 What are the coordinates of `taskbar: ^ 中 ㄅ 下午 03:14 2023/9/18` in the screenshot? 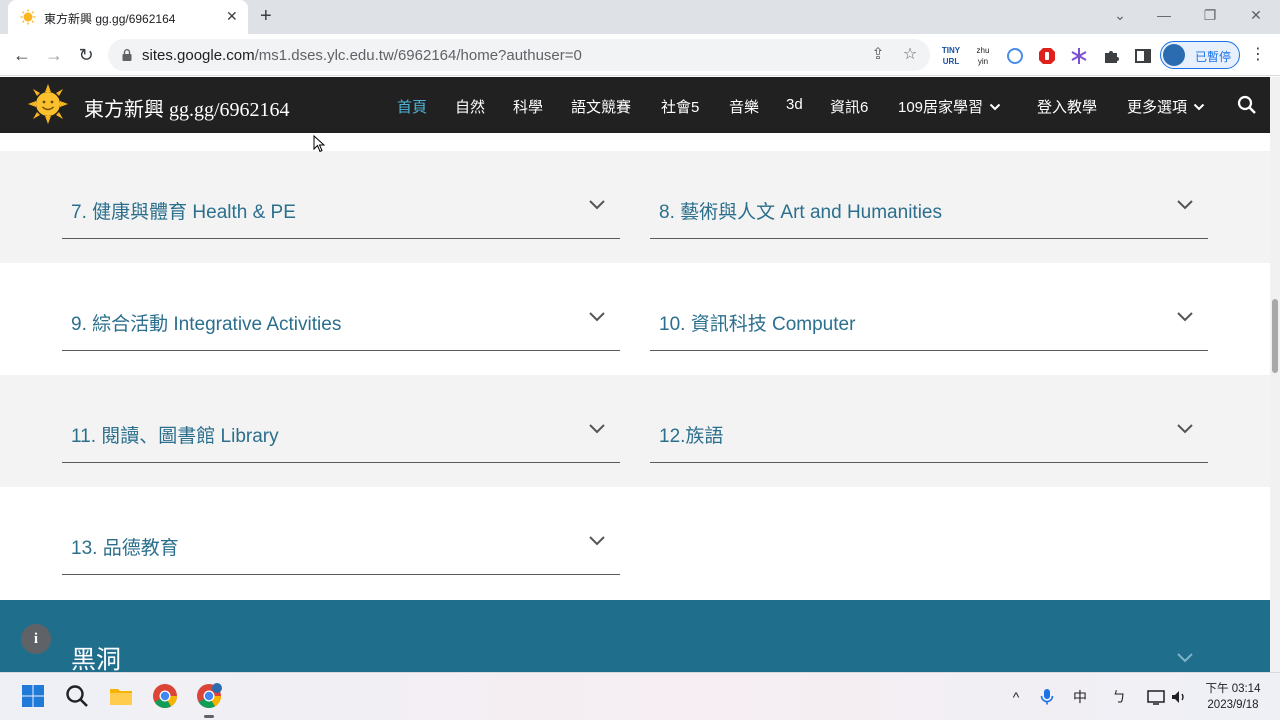 It's located at (640, 696).